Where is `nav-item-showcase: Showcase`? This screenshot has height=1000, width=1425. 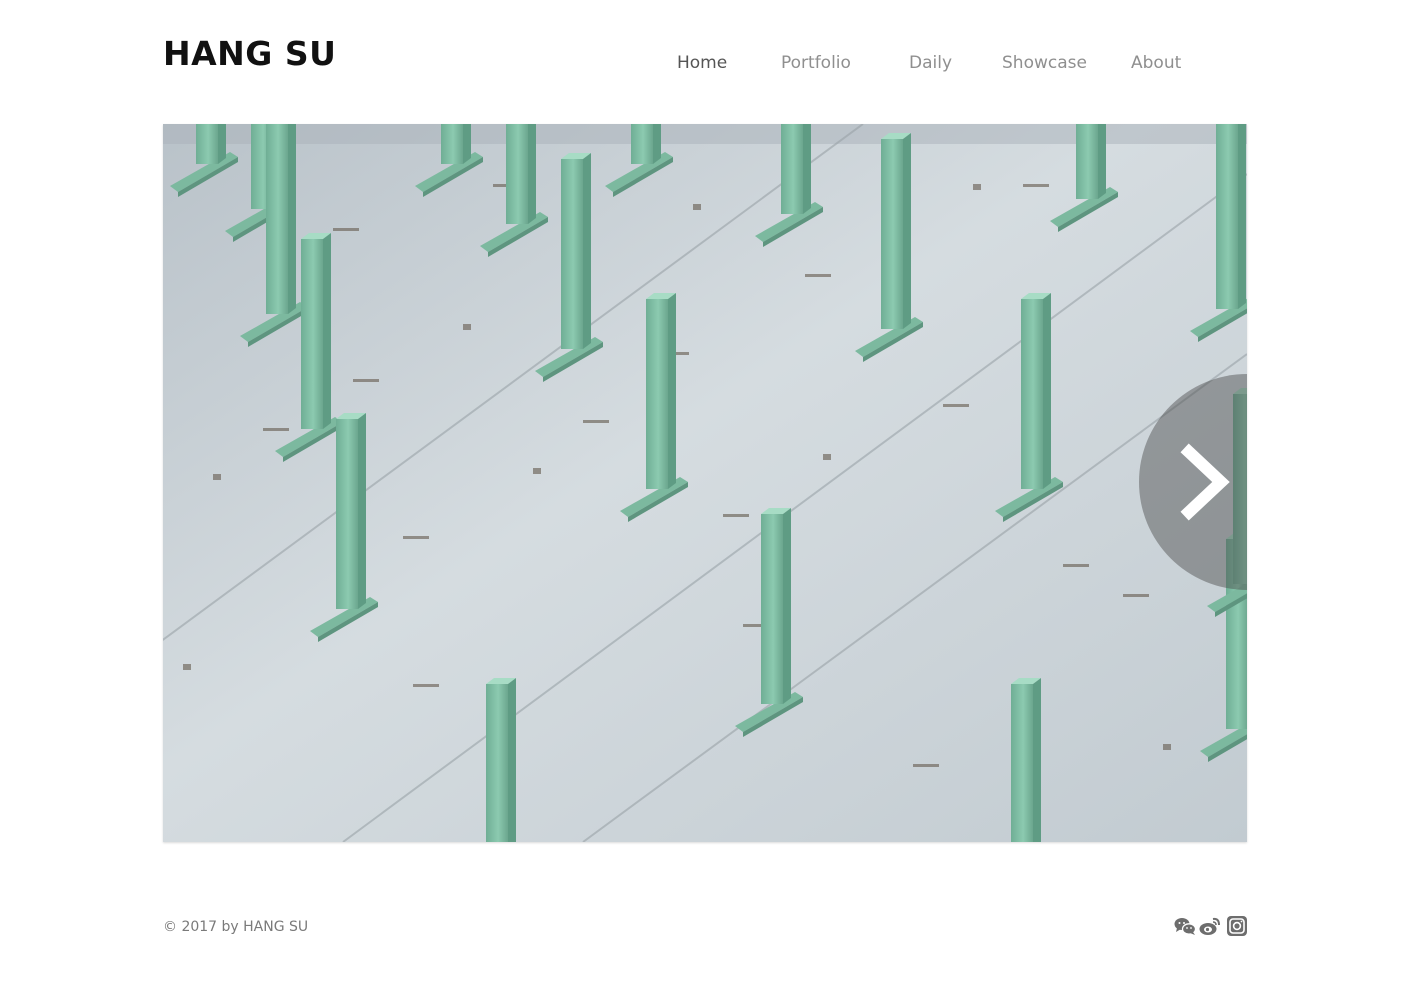
nav-item-showcase: Showcase is located at coordinates (1044, 63).